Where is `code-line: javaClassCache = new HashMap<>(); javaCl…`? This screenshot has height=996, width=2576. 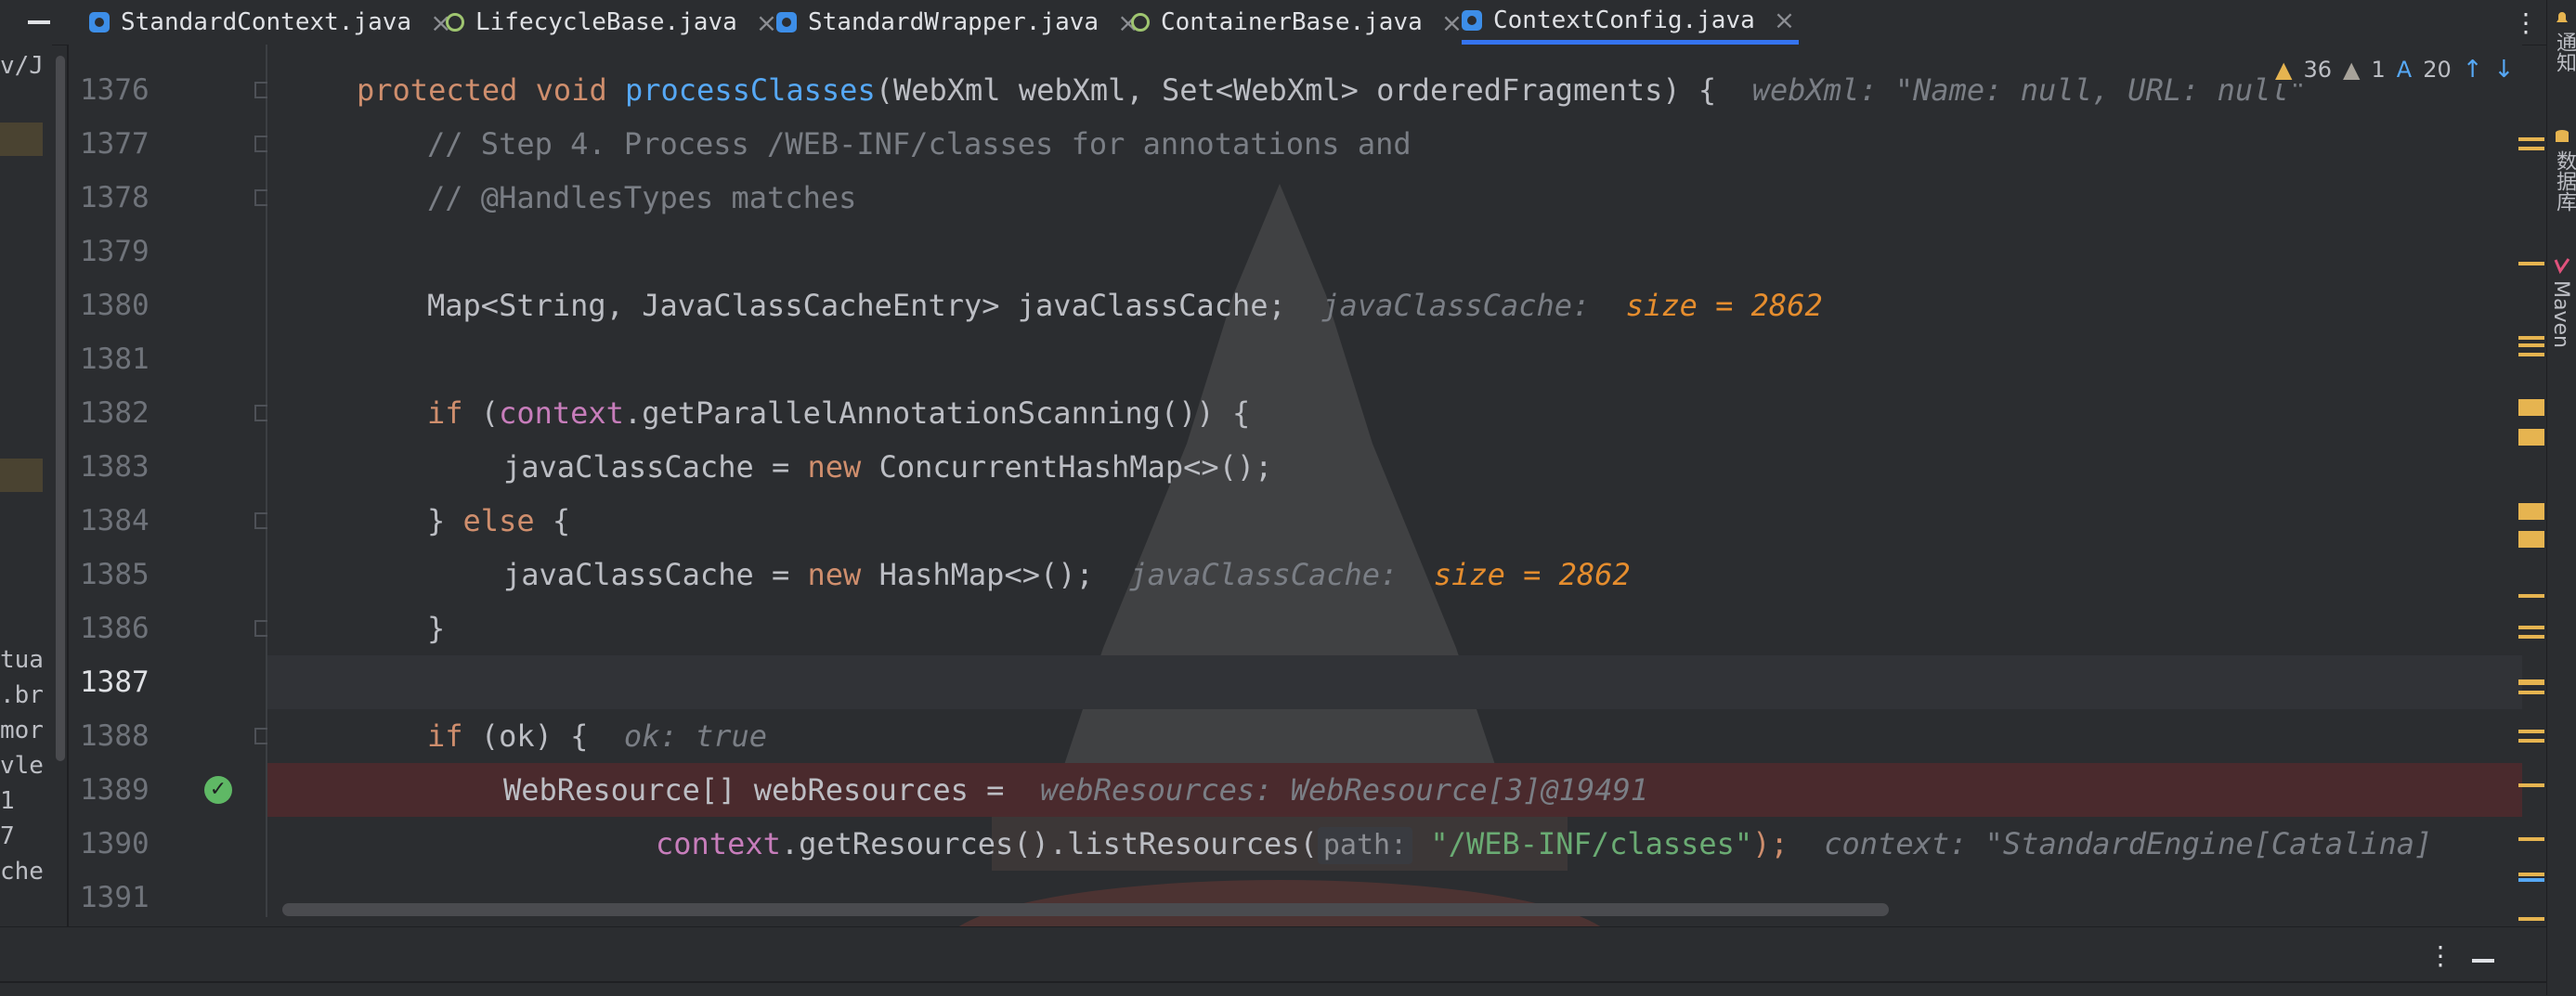
code-line: javaClassCache = new HashMap<>(); javaCl… is located at coordinates (1513, 574).